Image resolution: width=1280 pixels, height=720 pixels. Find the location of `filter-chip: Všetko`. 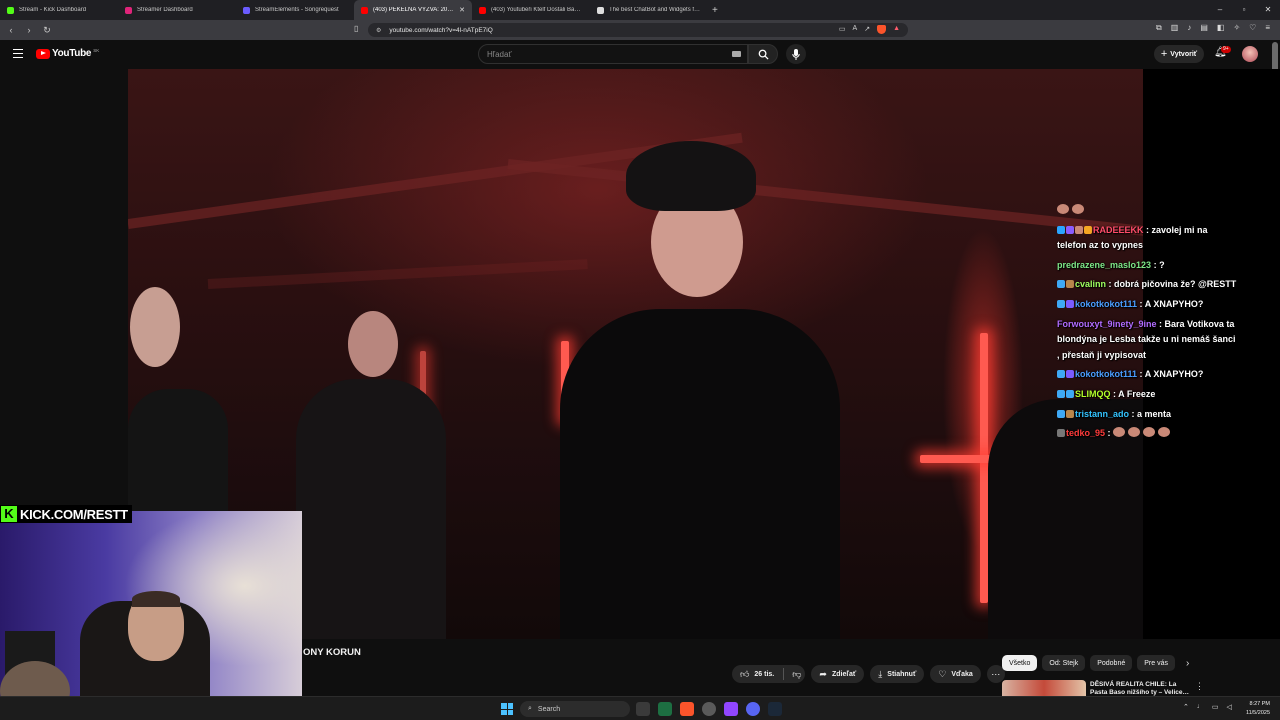

filter-chip: Všetko is located at coordinates (1020, 663).